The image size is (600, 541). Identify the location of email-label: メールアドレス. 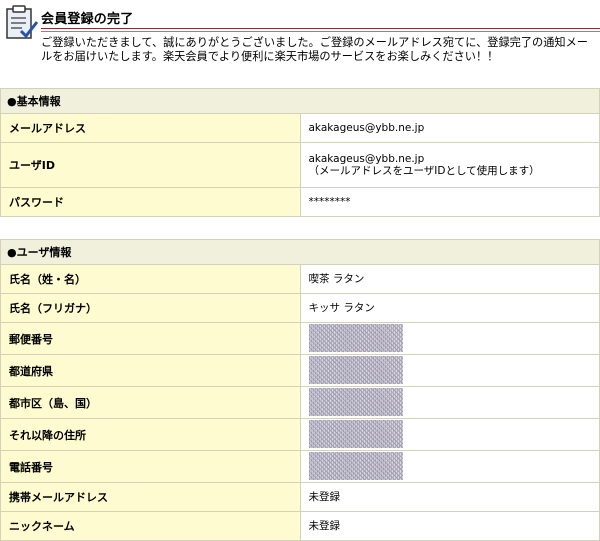
(150, 128).